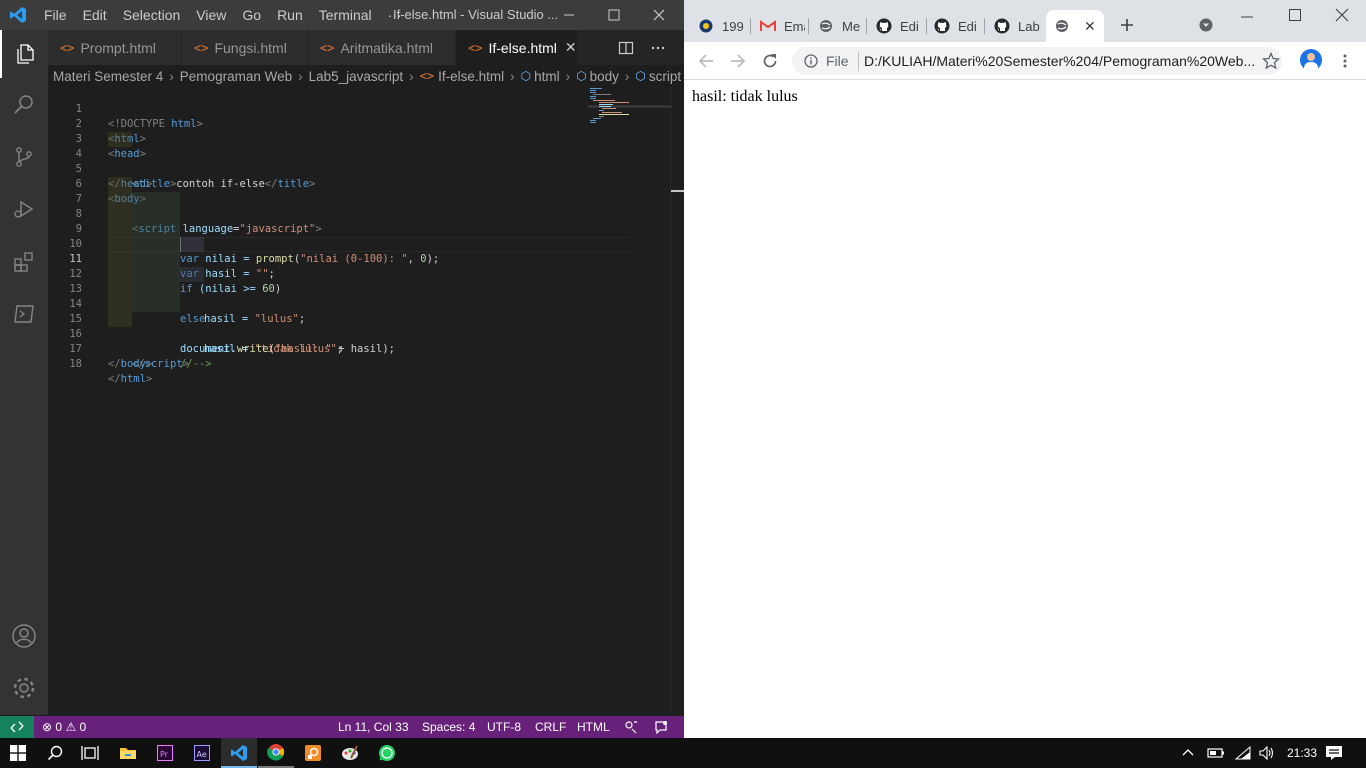  I want to click on feedback-icon, so click(631, 727).